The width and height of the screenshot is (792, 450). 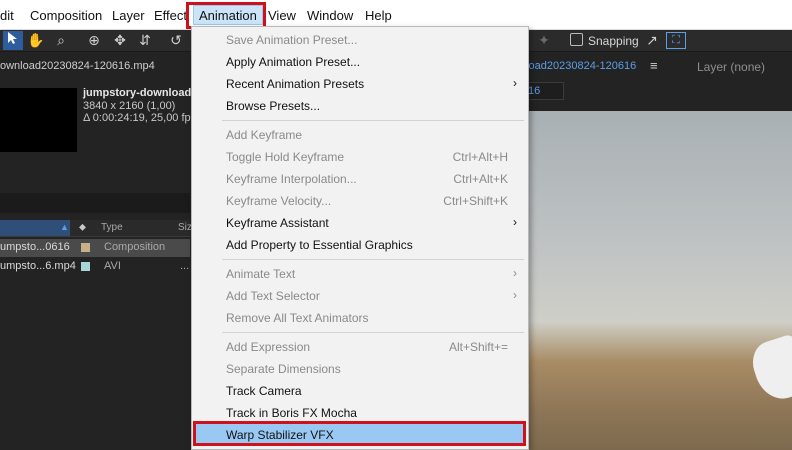 What do you see at coordinates (360, 369) in the screenshot?
I see `menu-item-separate-dimensions: Separate Dimensions` at bounding box center [360, 369].